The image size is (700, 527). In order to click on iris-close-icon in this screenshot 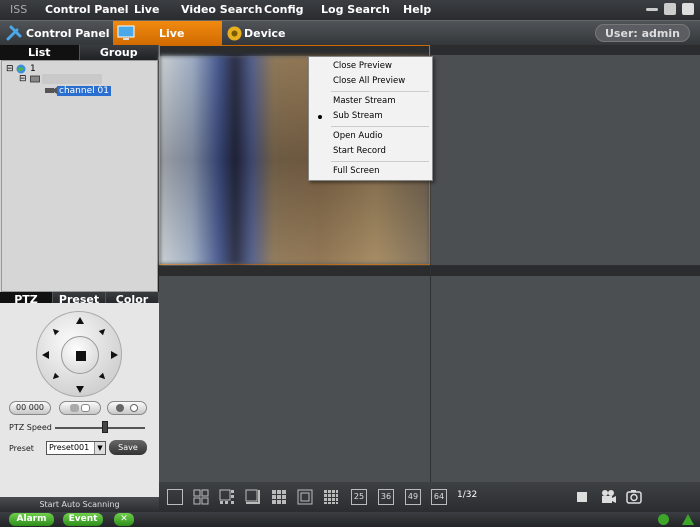, I will do `click(119, 408)`.